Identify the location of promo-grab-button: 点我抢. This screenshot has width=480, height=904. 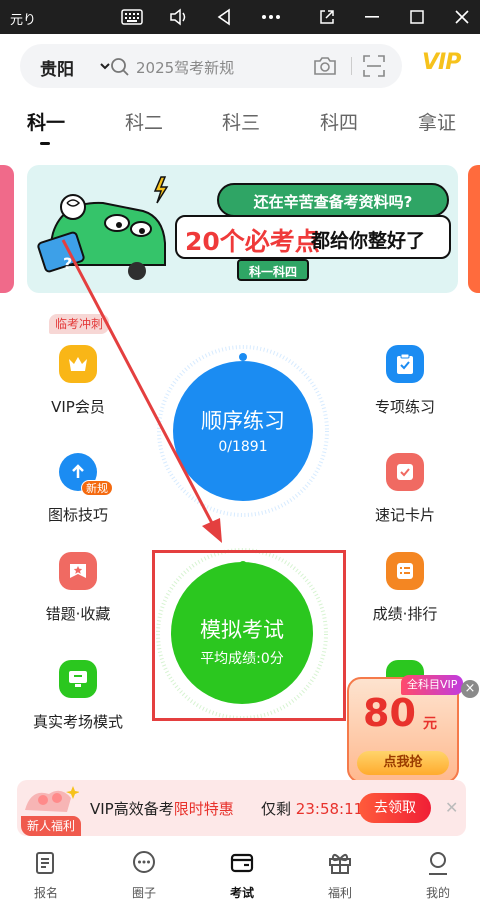
(403, 763).